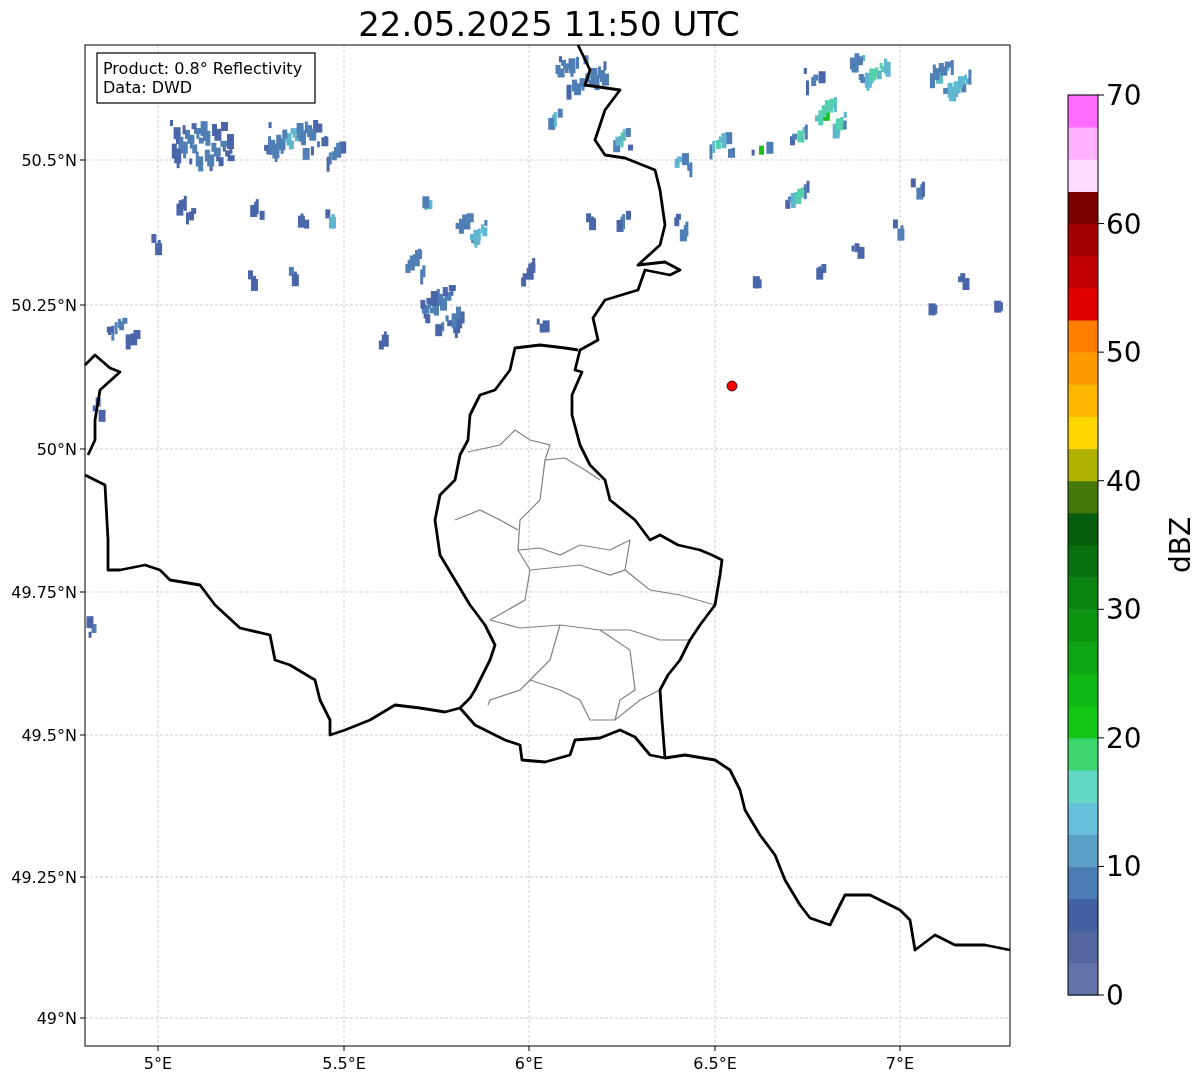  Describe the element at coordinates (203, 68) in the screenshot. I see `info-text: Product: 0.8° Reflectivity` at that location.